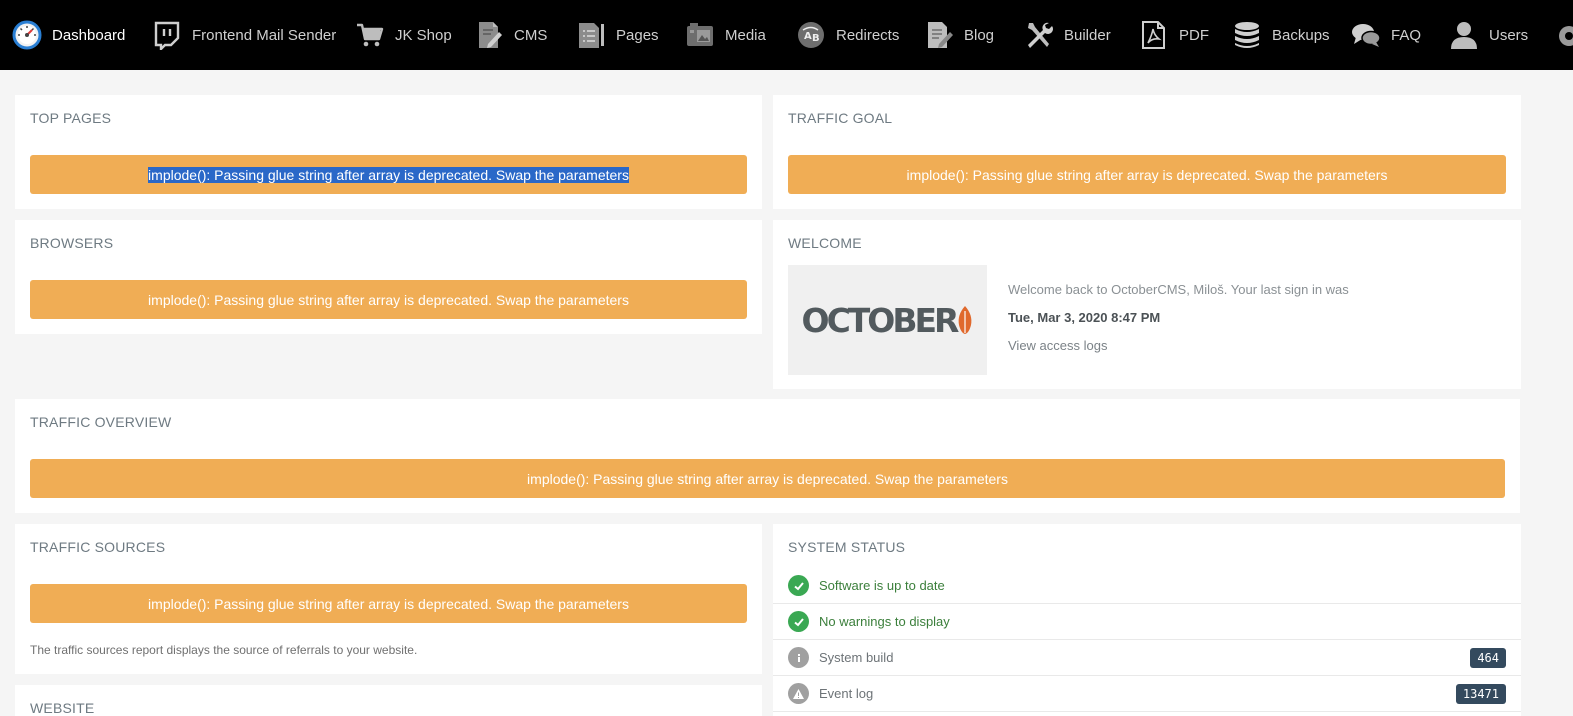 This screenshot has height=716, width=1573. I want to click on widget-title: Traffic Goal, so click(840, 118).